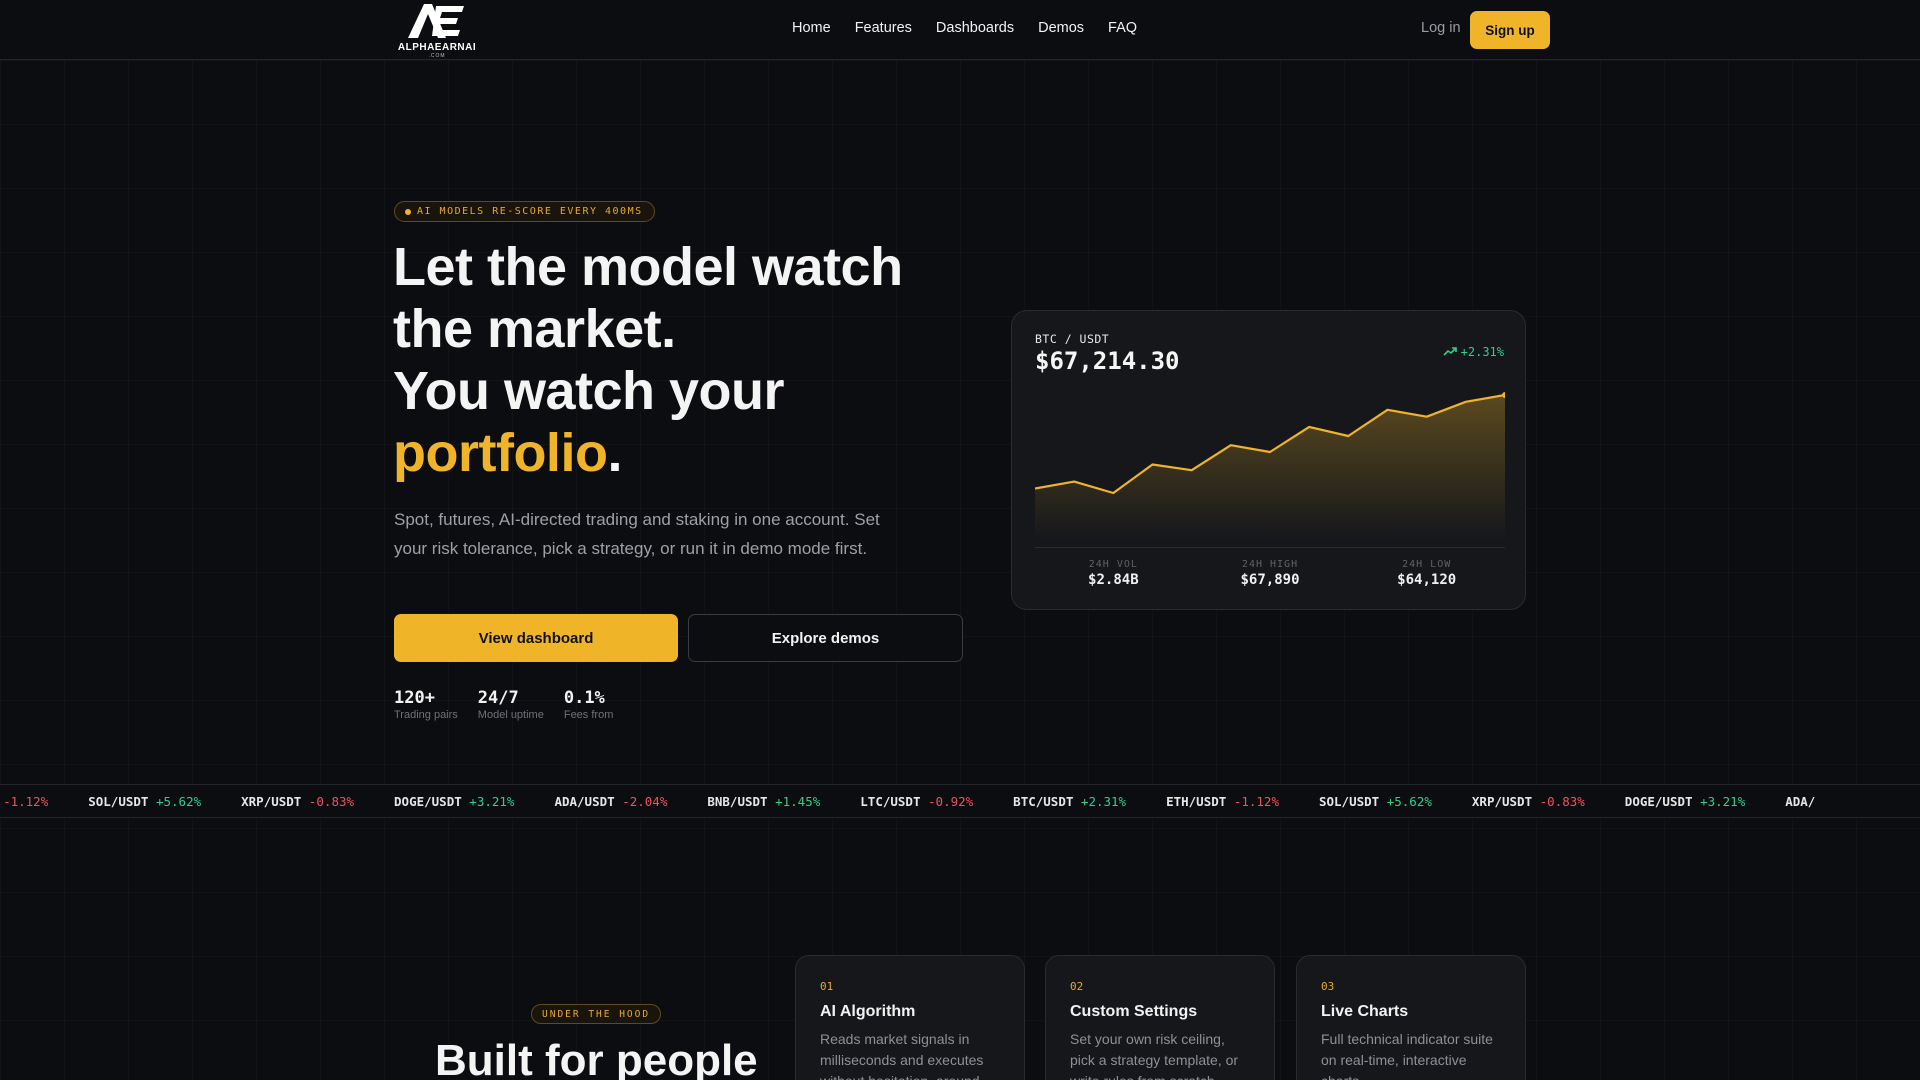 The image size is (1920, 1080). I want to click on hero-badge: AI MODELS RE-SCORE EVERY 400MS, so click(524, 211).